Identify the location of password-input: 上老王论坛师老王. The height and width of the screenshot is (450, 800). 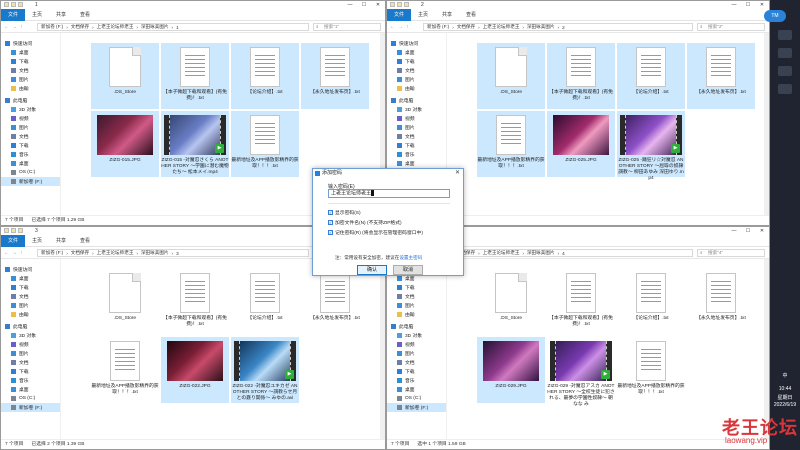
(389, 193).